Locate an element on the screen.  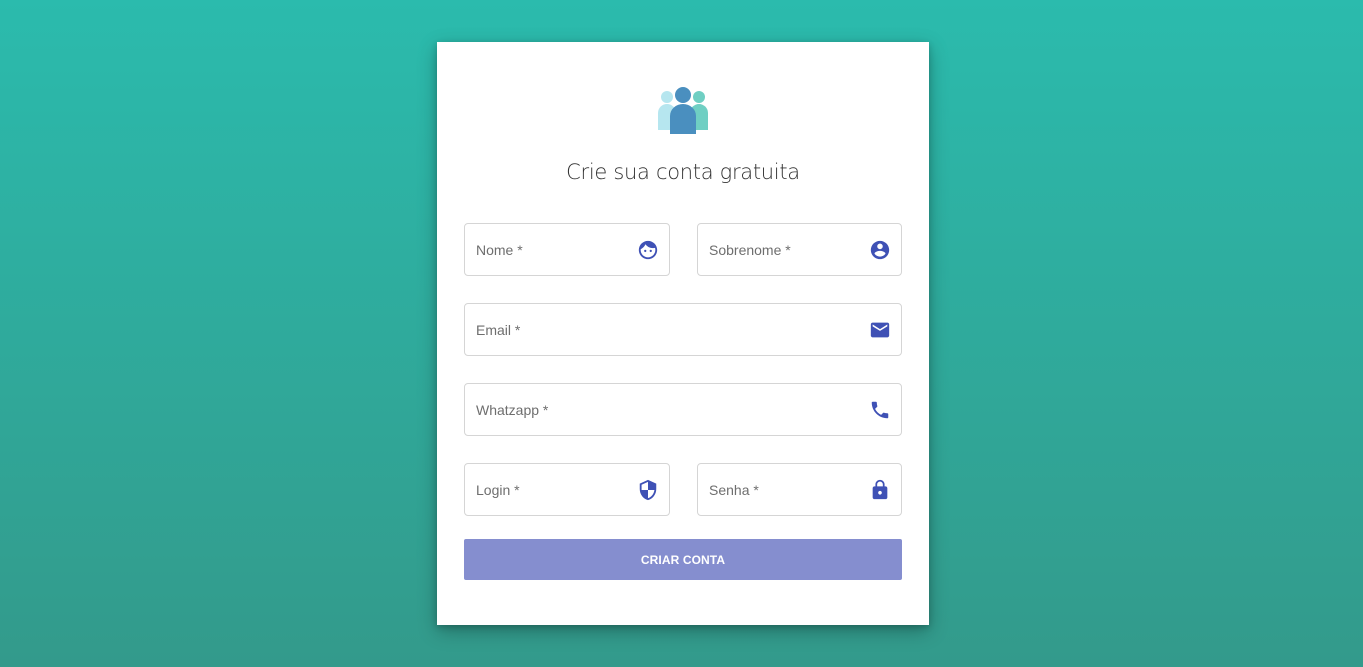
email-field: Email * is located at coordinates (683, 329).